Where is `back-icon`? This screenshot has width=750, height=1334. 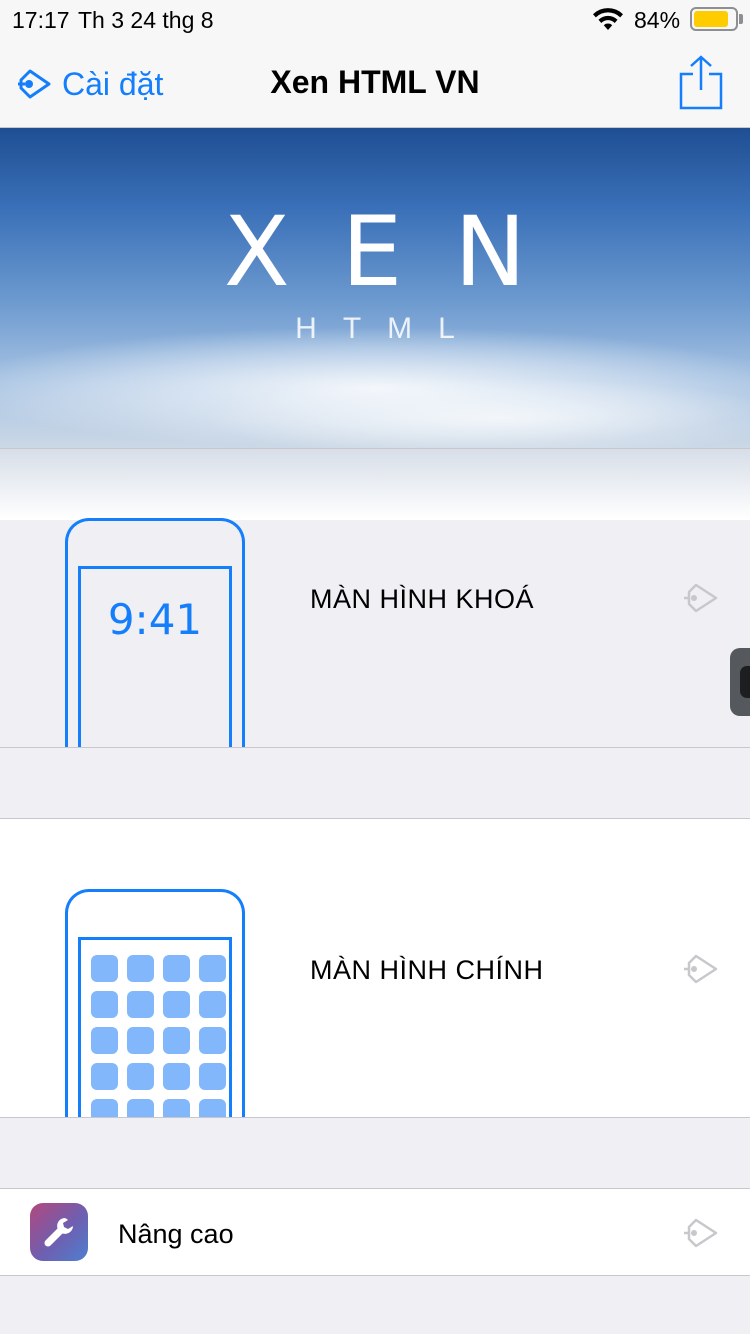
back-icon is located at coordinates (34, 84).